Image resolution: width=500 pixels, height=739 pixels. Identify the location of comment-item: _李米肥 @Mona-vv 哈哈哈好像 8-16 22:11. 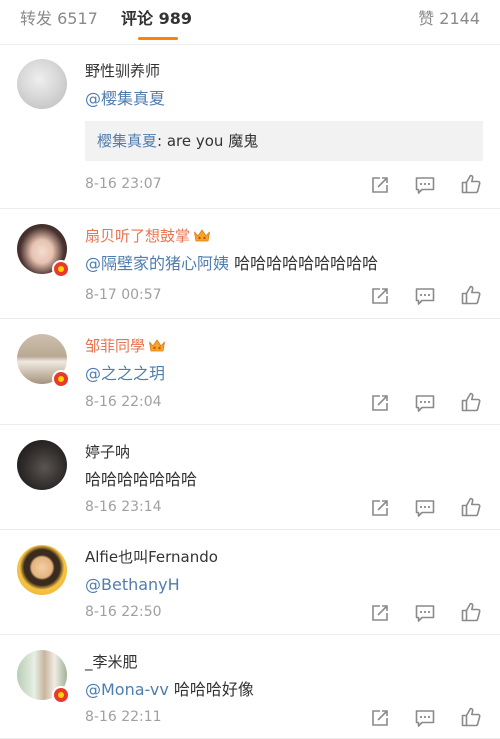
(250, 687).